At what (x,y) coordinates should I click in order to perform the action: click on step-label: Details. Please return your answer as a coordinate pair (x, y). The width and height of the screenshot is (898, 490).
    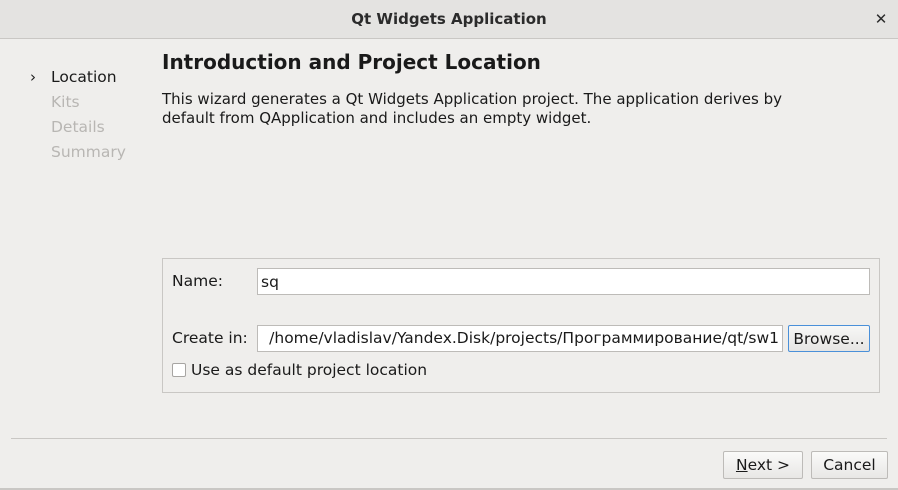
    Looking at the image, I should click on (78, 127).